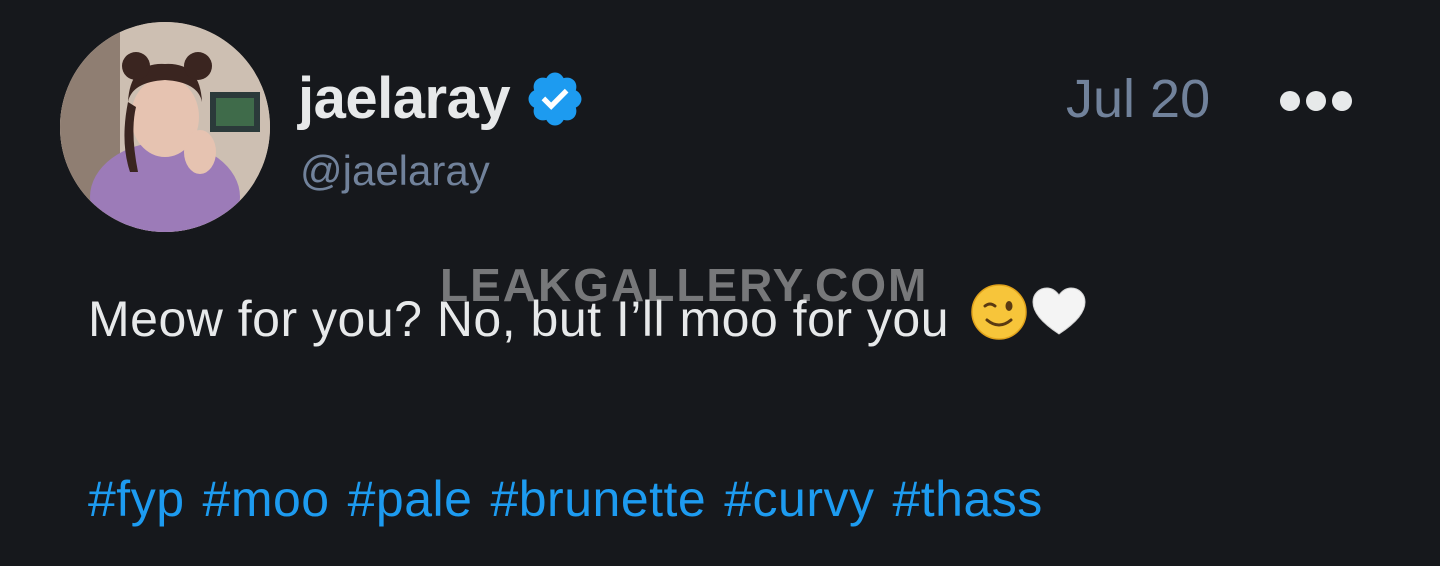  I want to click on display-name: jaelaray, so click(404, 99).